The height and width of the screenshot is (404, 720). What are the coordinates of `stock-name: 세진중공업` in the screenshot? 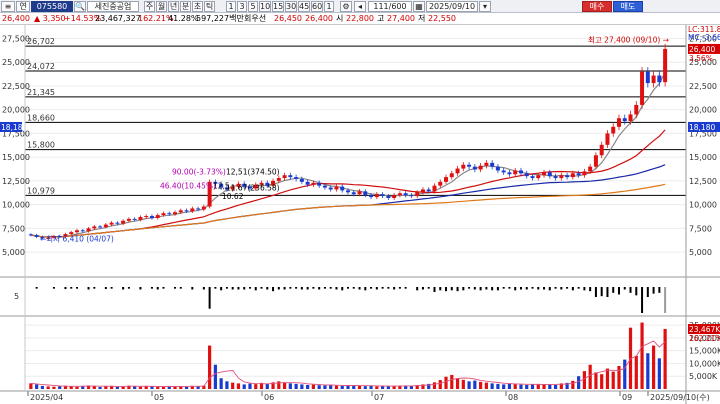 It's located at (113, 6).